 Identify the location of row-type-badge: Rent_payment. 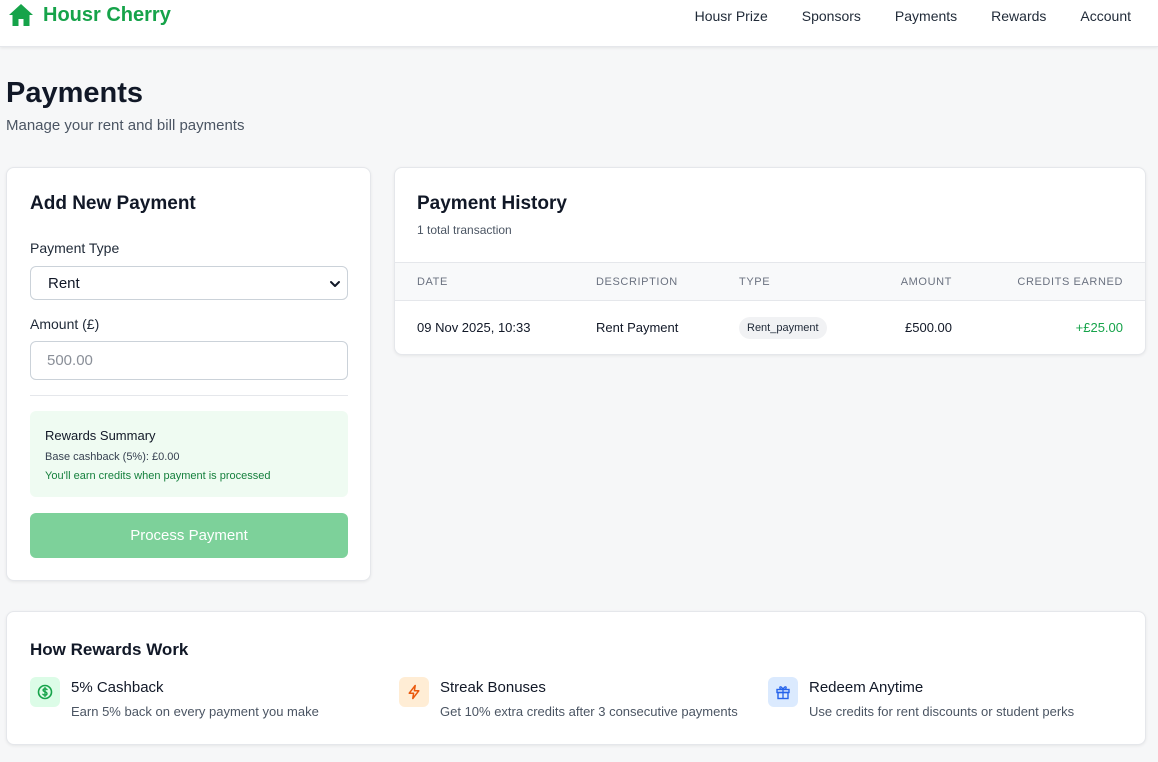
(783, 328).